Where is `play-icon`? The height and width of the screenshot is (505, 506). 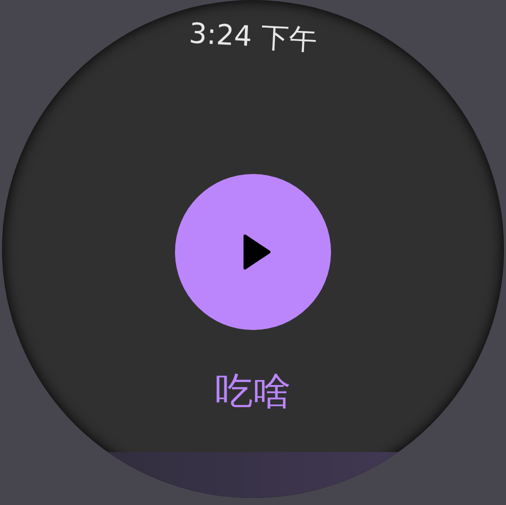
play-icon is located at coordinates (257, 252).